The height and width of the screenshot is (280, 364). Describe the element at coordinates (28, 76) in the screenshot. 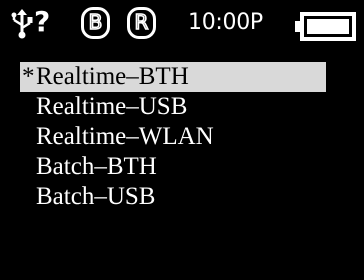

I see `selection-marker: *` at that location.